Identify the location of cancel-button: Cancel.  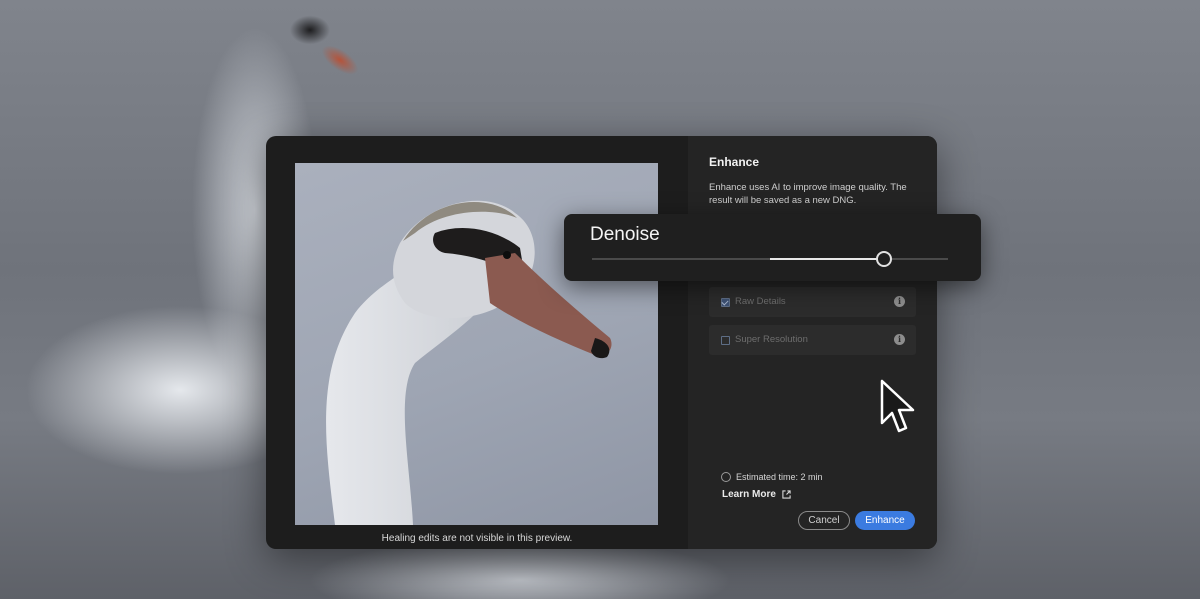
(824, 520).